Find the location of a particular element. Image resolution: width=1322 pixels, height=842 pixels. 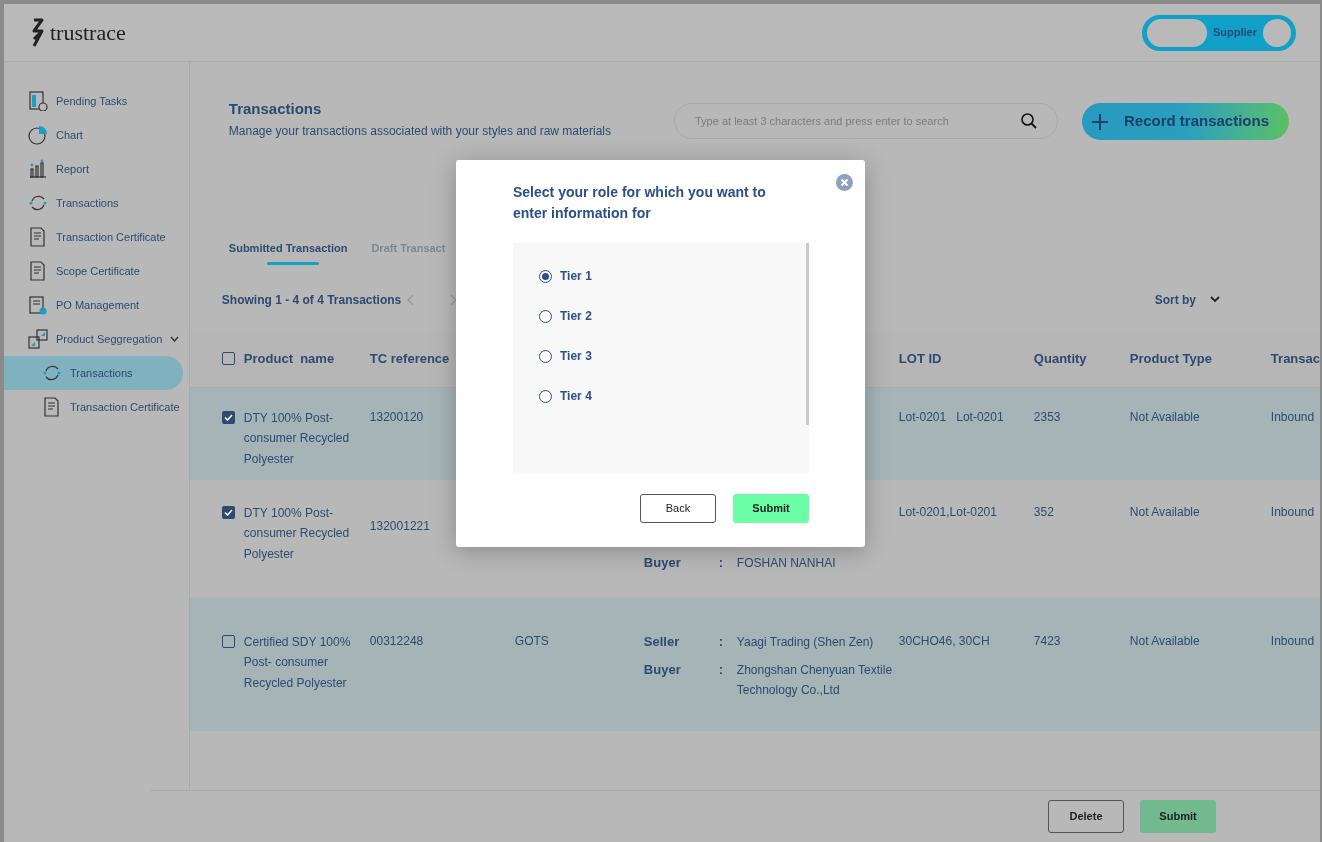

table-cell-text: 13200120 is located at coordinates (397, 417).